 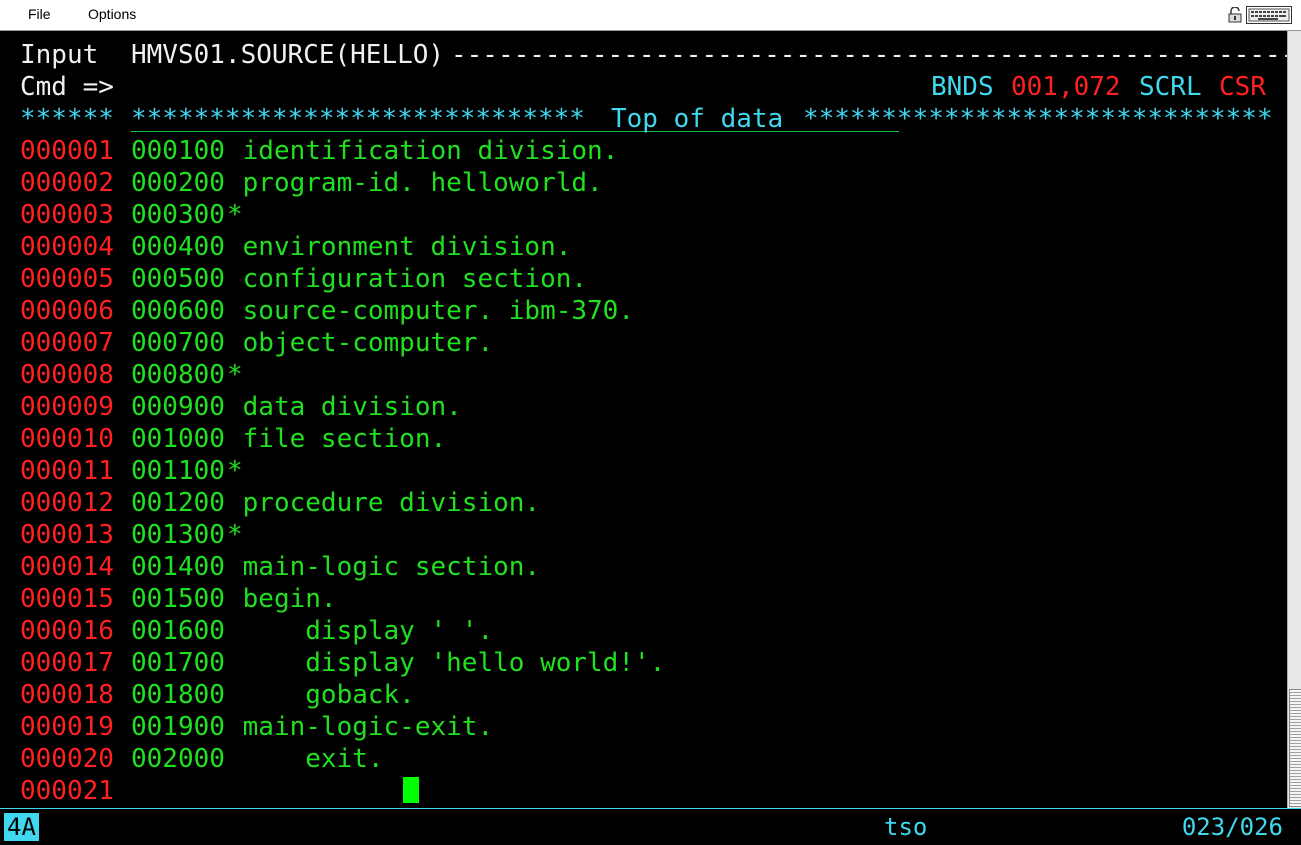 I want to click on source-line: 000002 000200 program-id. helloworld., so click(x=311, y=183).